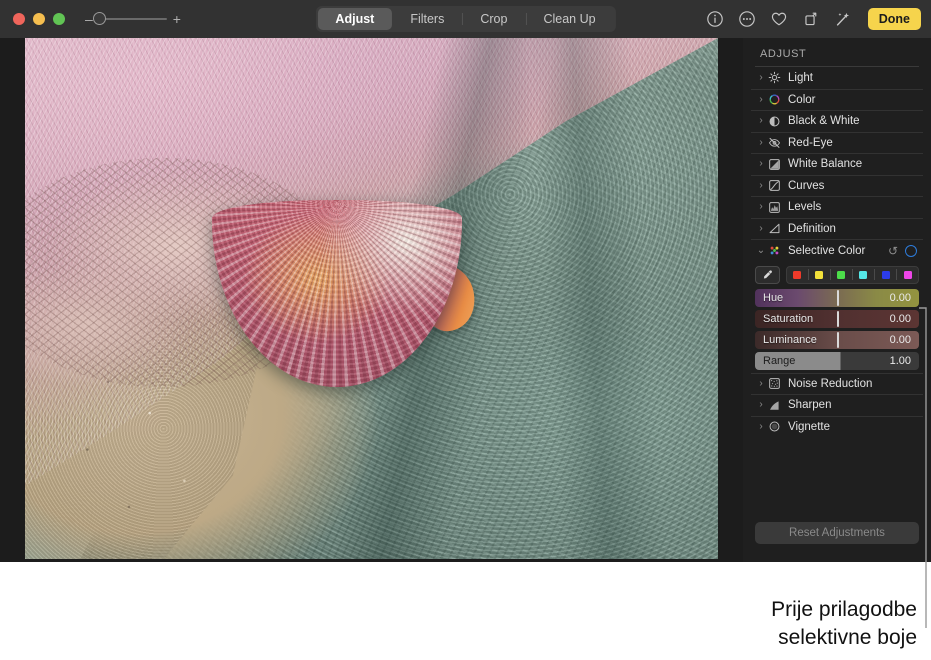 The width and height of the screenshot is (931, 660). I want to click on sidebar-item-label: Levels, so click(805, 207).